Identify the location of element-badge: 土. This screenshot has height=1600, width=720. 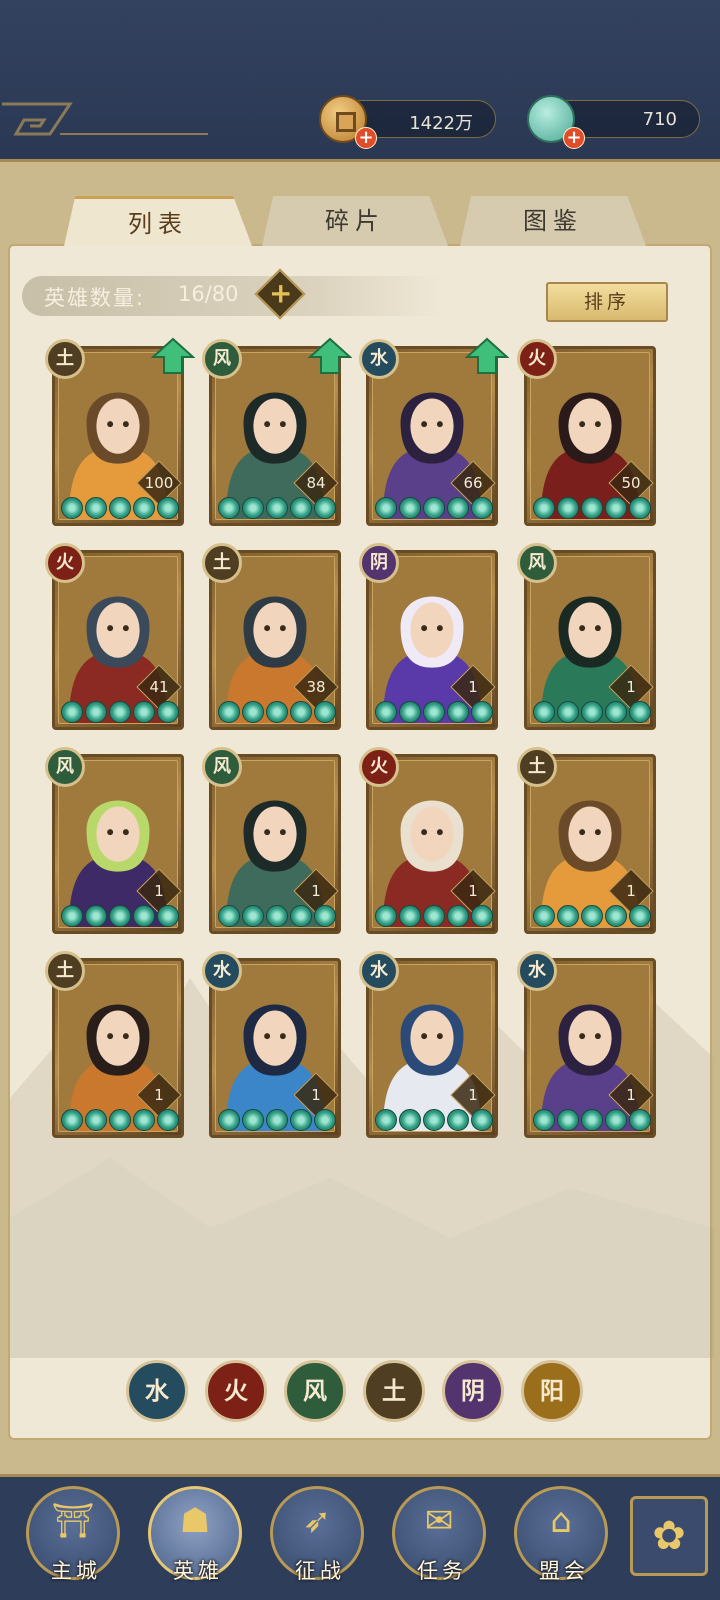
(65, 359).